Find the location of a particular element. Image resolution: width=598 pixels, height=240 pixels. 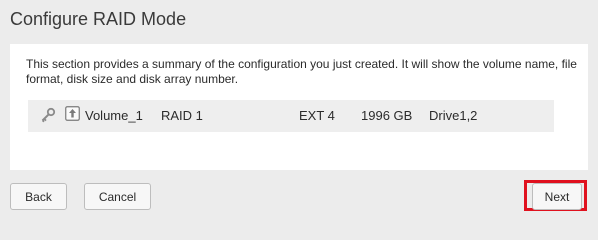

cancel-button: Cancel is located at coordinates (117, 196).